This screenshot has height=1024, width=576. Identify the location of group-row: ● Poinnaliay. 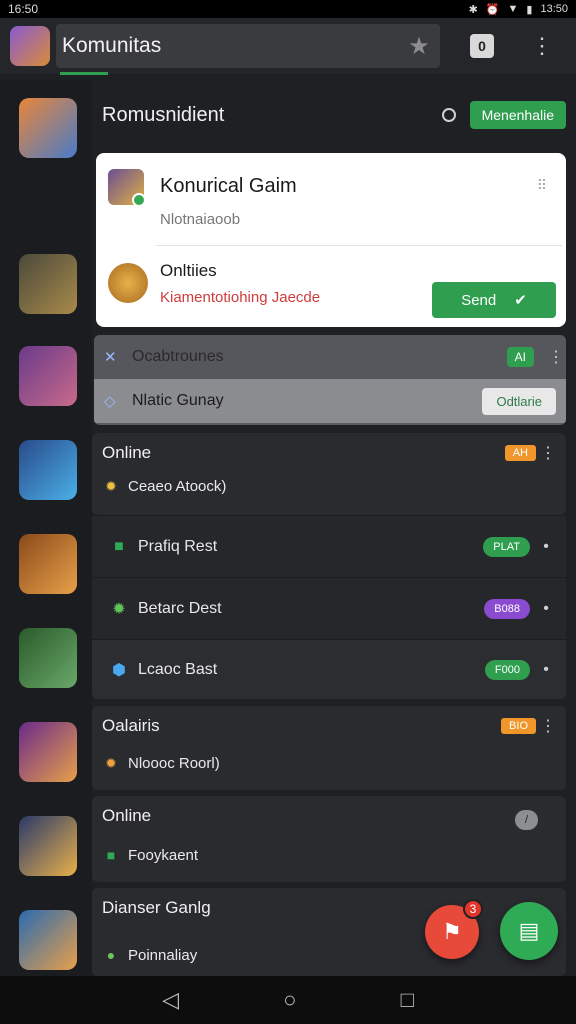
(149, 955).